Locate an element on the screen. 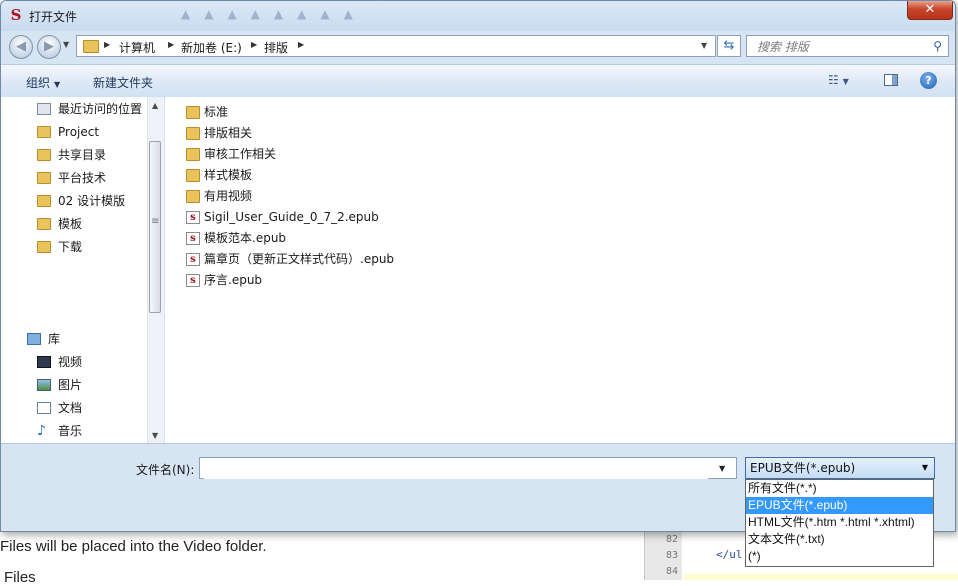  sidebar-item-label: 平台技术 is located at coordinates (82, 178).